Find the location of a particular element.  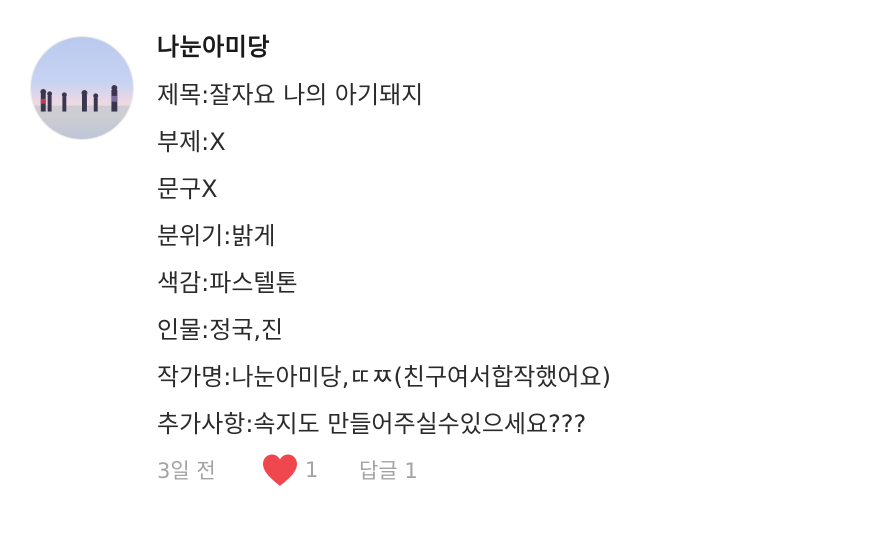

timestamp: 3일 전 is located at coordinates (186, 471).